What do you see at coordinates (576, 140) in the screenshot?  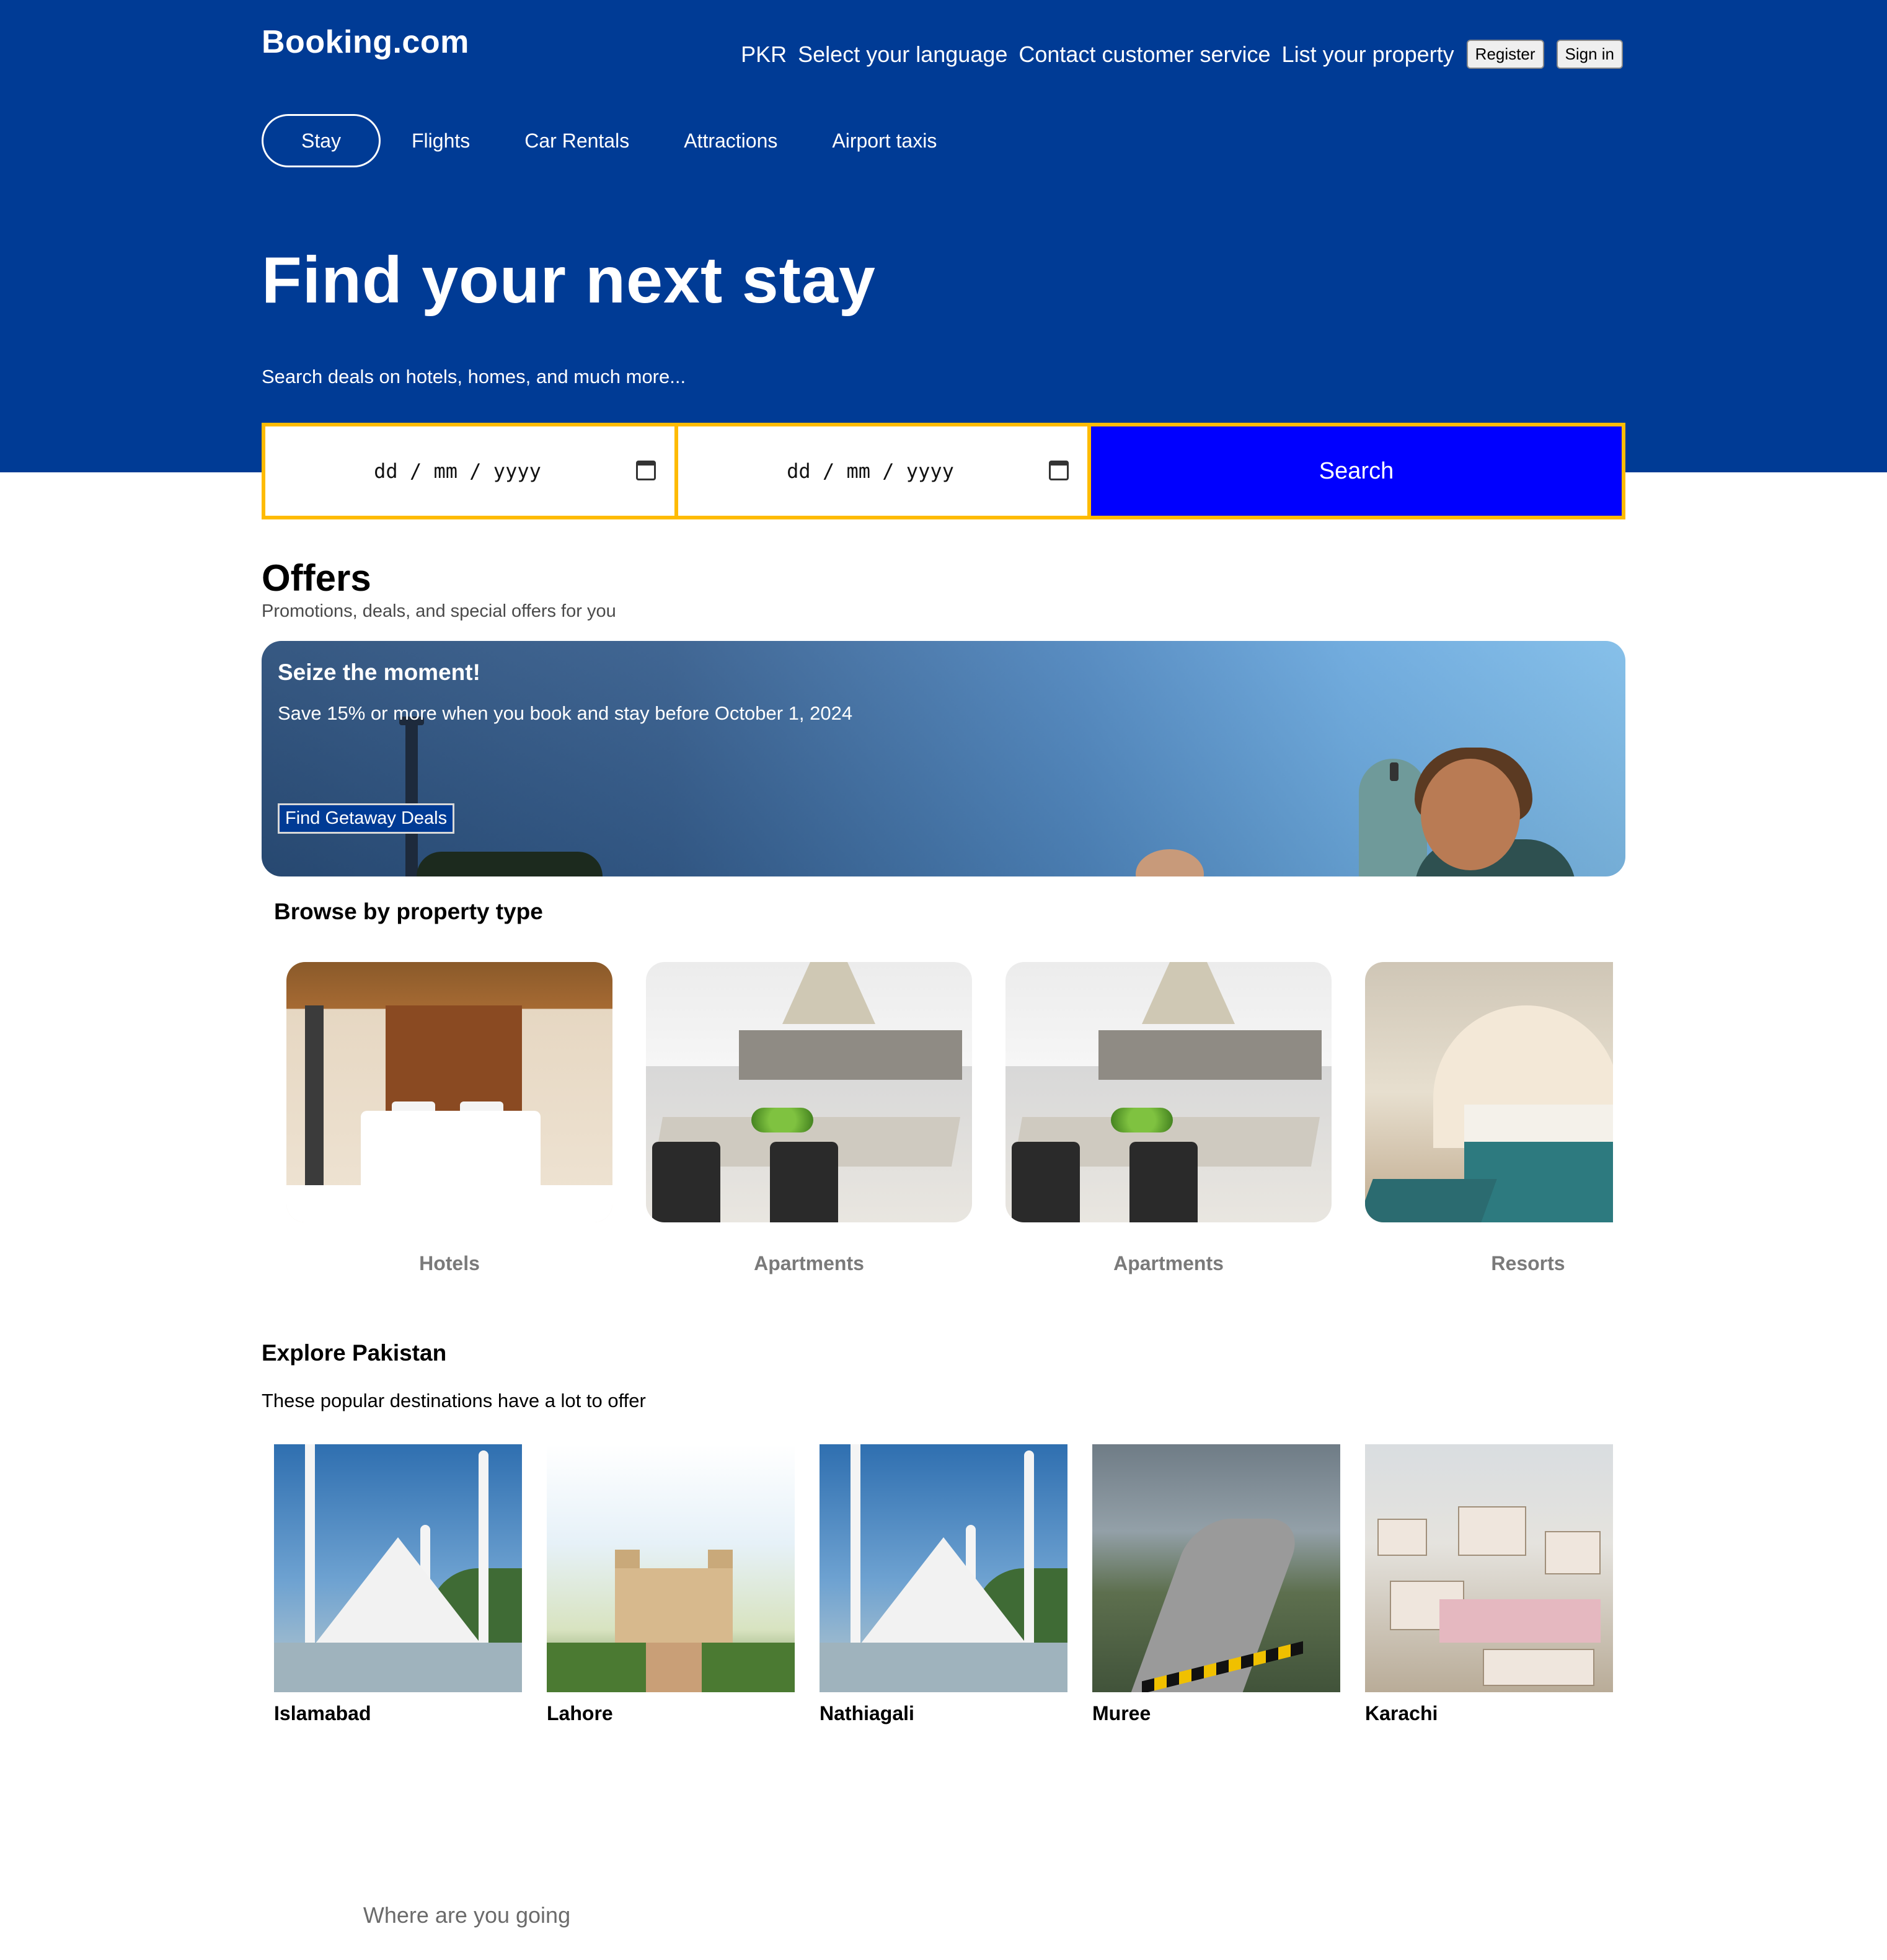 I see `tab-car-rentals: Car Rentals` at bounding box center [576, 140].